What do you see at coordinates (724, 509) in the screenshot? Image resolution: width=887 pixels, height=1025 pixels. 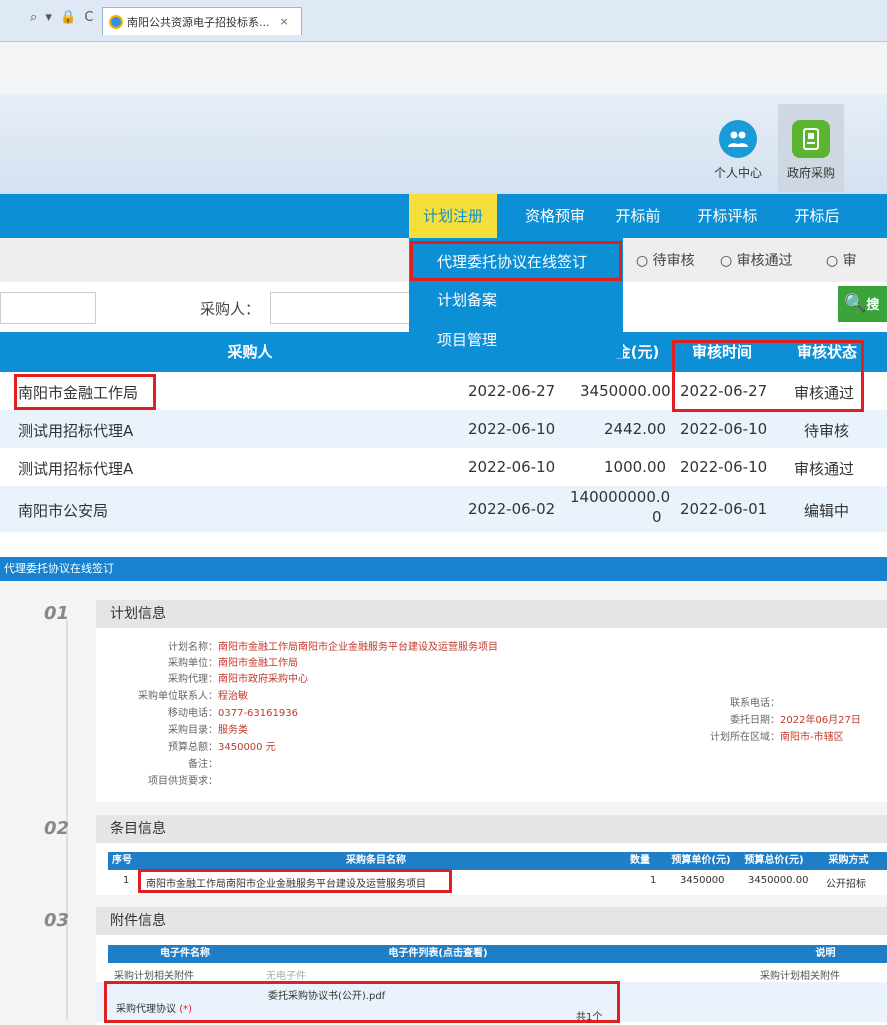 I see `cell-review-time: 2022-06-01` at bounding box center [724, 509].